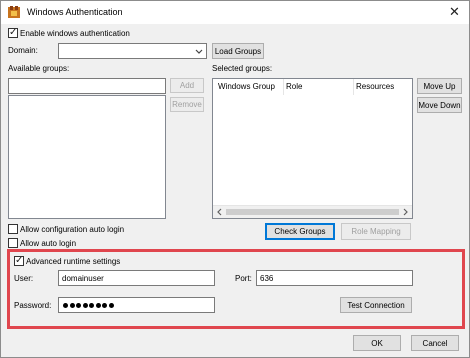  I want to click on move-up-button: Move Up, so click(439, 86).